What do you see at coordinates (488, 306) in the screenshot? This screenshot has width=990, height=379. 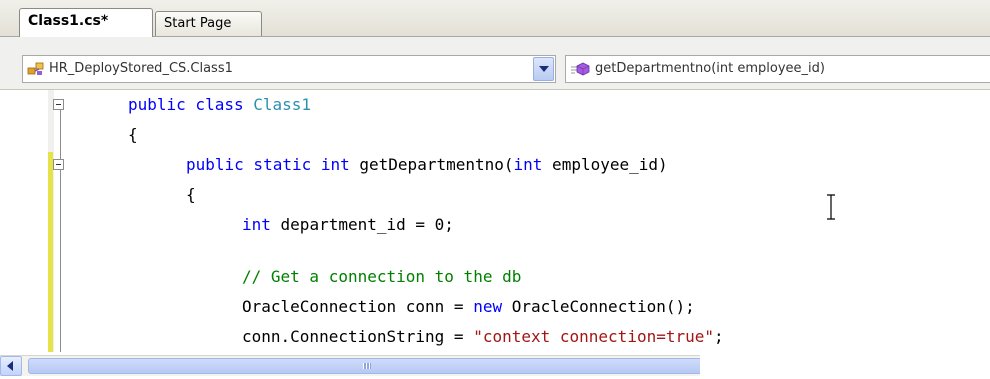 I see `code-token: new` at bounding box center [488, 306].